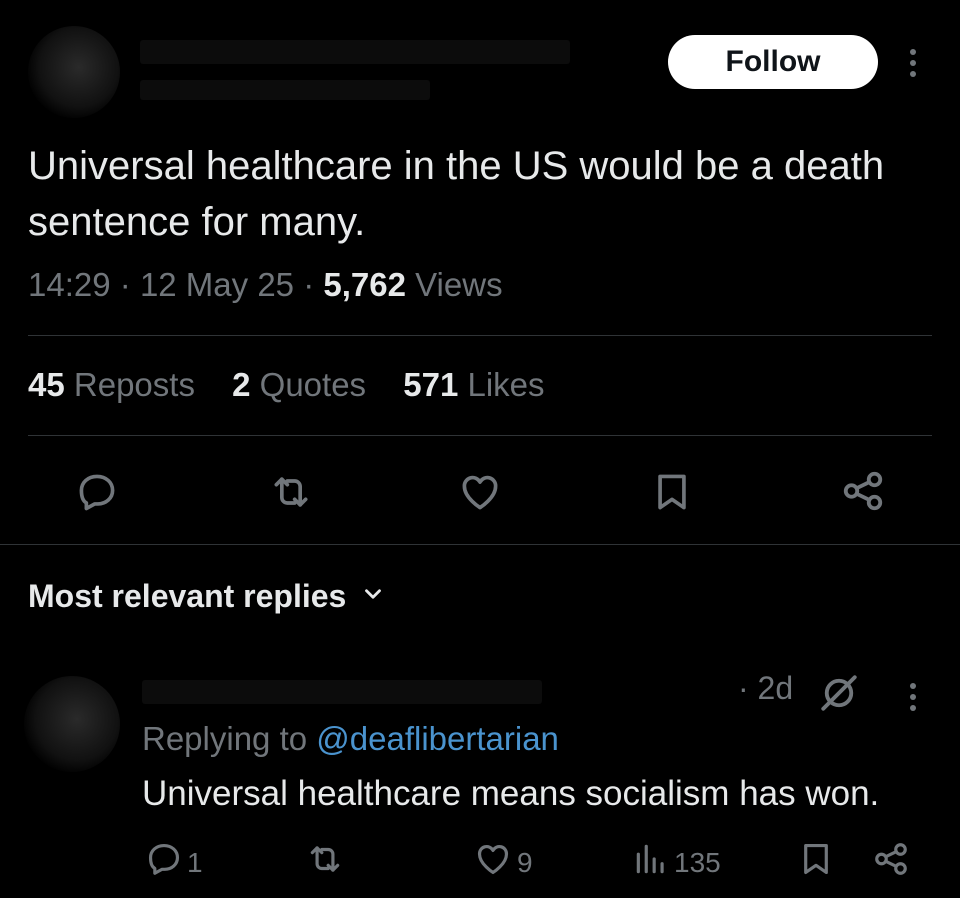 This screenshot has height=898, width=960. Describe the element at coordinates (285, 90) in the screenshot. I see `author-handle-redacted` at that location.